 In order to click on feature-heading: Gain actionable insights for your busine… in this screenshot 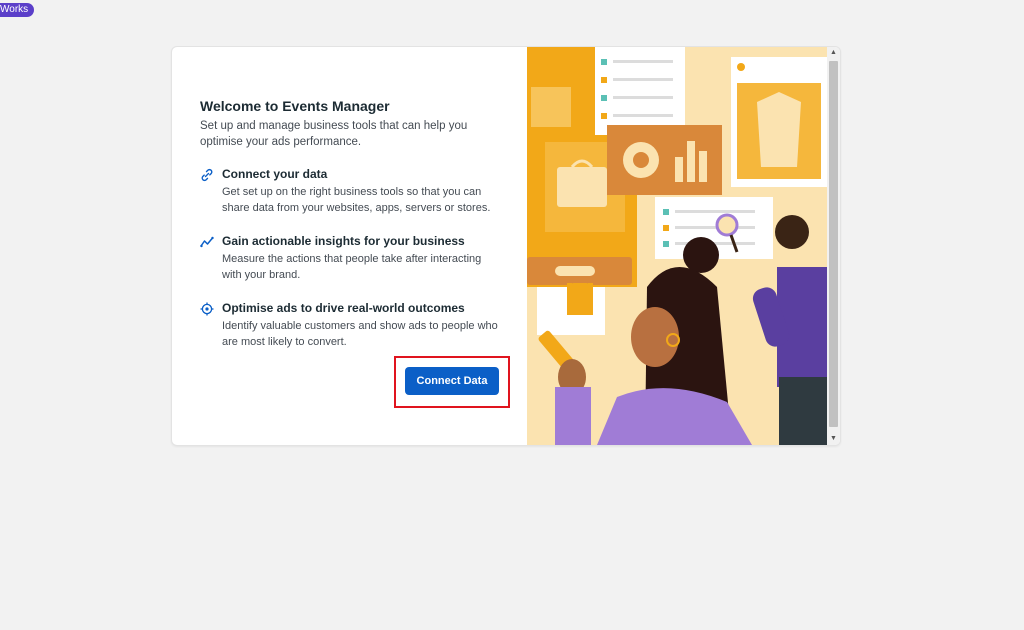, I will do `click(343, 241)`.